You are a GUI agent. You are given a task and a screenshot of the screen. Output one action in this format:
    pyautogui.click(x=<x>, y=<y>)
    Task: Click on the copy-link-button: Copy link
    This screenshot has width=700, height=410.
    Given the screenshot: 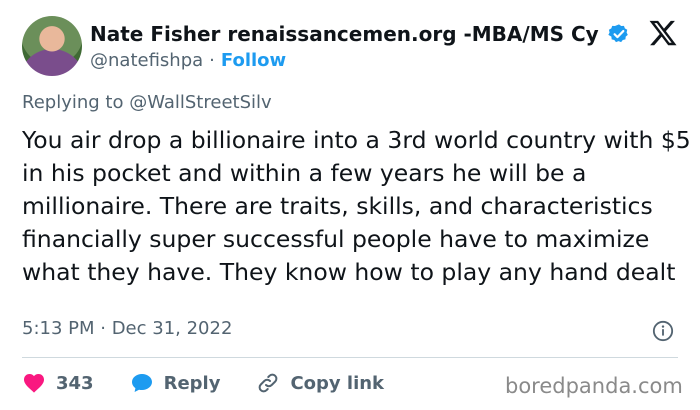 What is the action you would take?
    pyautogui.click(x=320, y=383)
    